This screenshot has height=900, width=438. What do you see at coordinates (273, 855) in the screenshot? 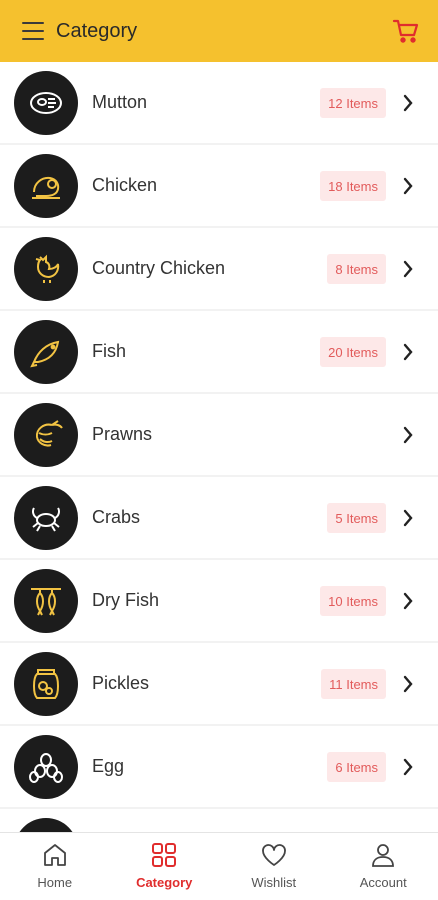
I see `heart-icon` at bounding box center [273, 855].